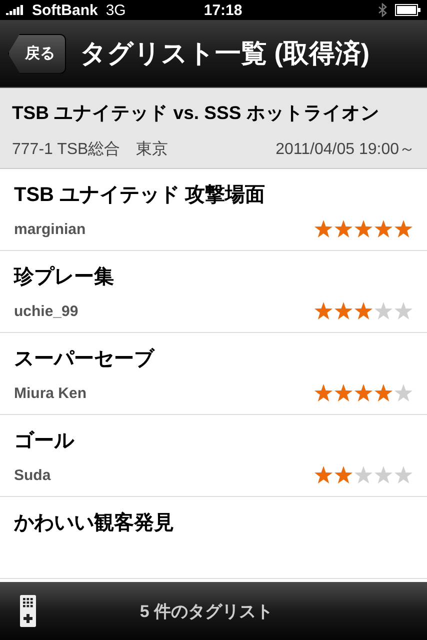  Describe the element at coordinates (64, 277) in the screenshot. I see `tag-title: 珍プレー集` at that location.